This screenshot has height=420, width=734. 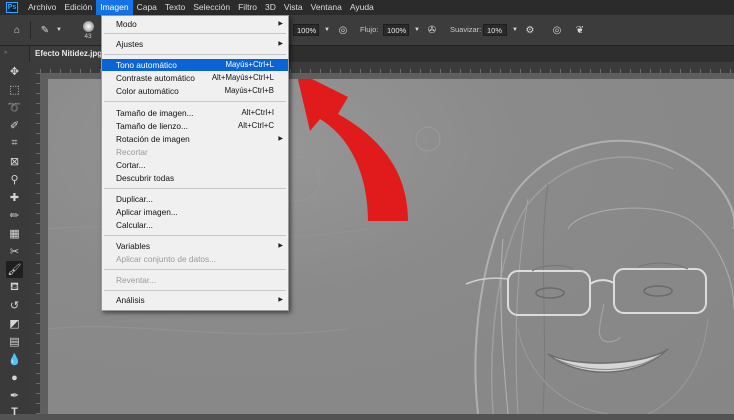 I want to click on menu-item-color-automatico: Color automático Mayús+Ctrl+B, so click(x=195, y=91).